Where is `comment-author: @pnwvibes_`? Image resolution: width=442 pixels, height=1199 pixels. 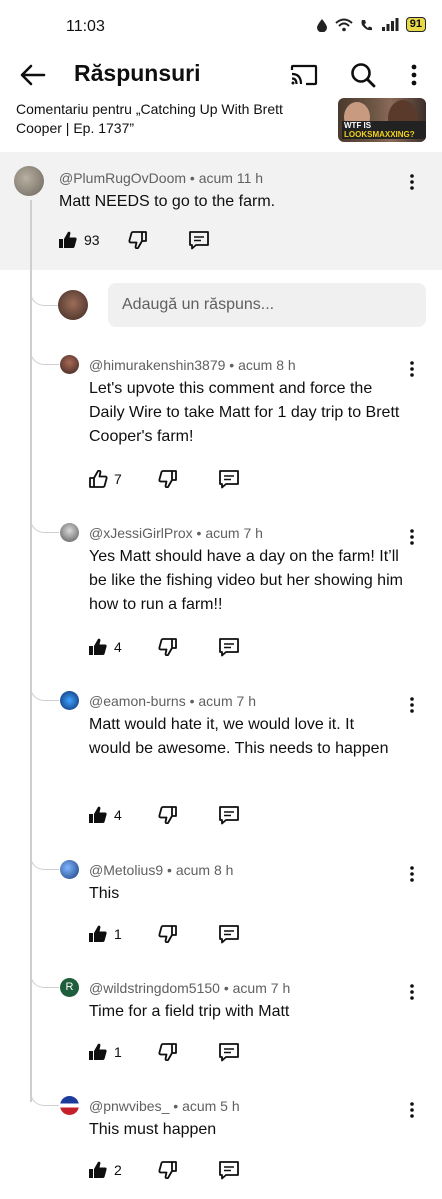 comment-author: @pnwvibes_ is located at coordinates (129, 1106).